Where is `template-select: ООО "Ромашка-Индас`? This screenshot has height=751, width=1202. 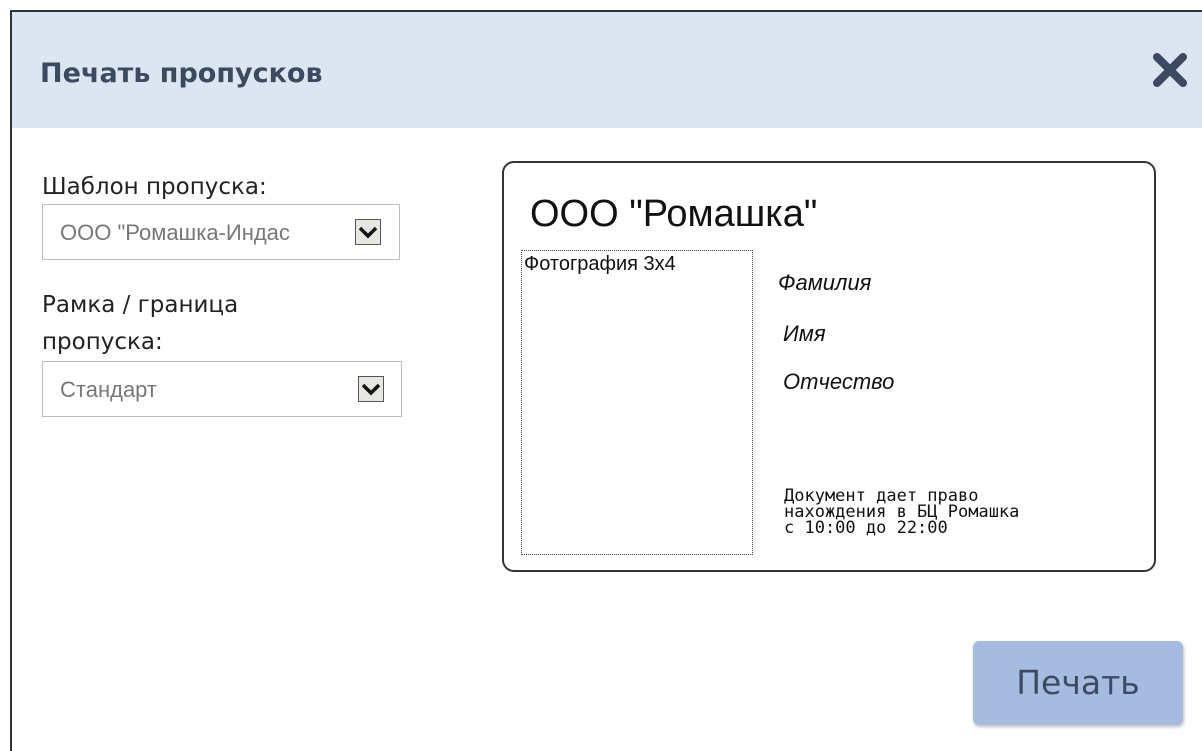 template-select: ООО "Ромашка-Индас is located at coordinates (221, 232).